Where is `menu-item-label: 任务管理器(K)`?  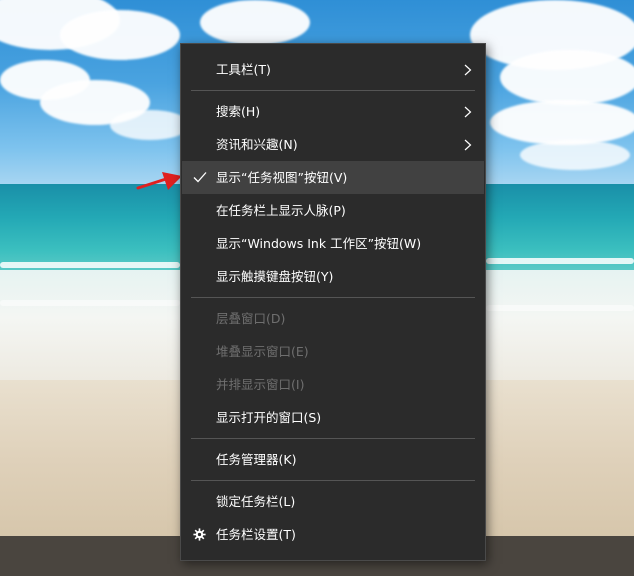 menu-item-label: 任务管理器(K) is located at coordinates (256, 459).